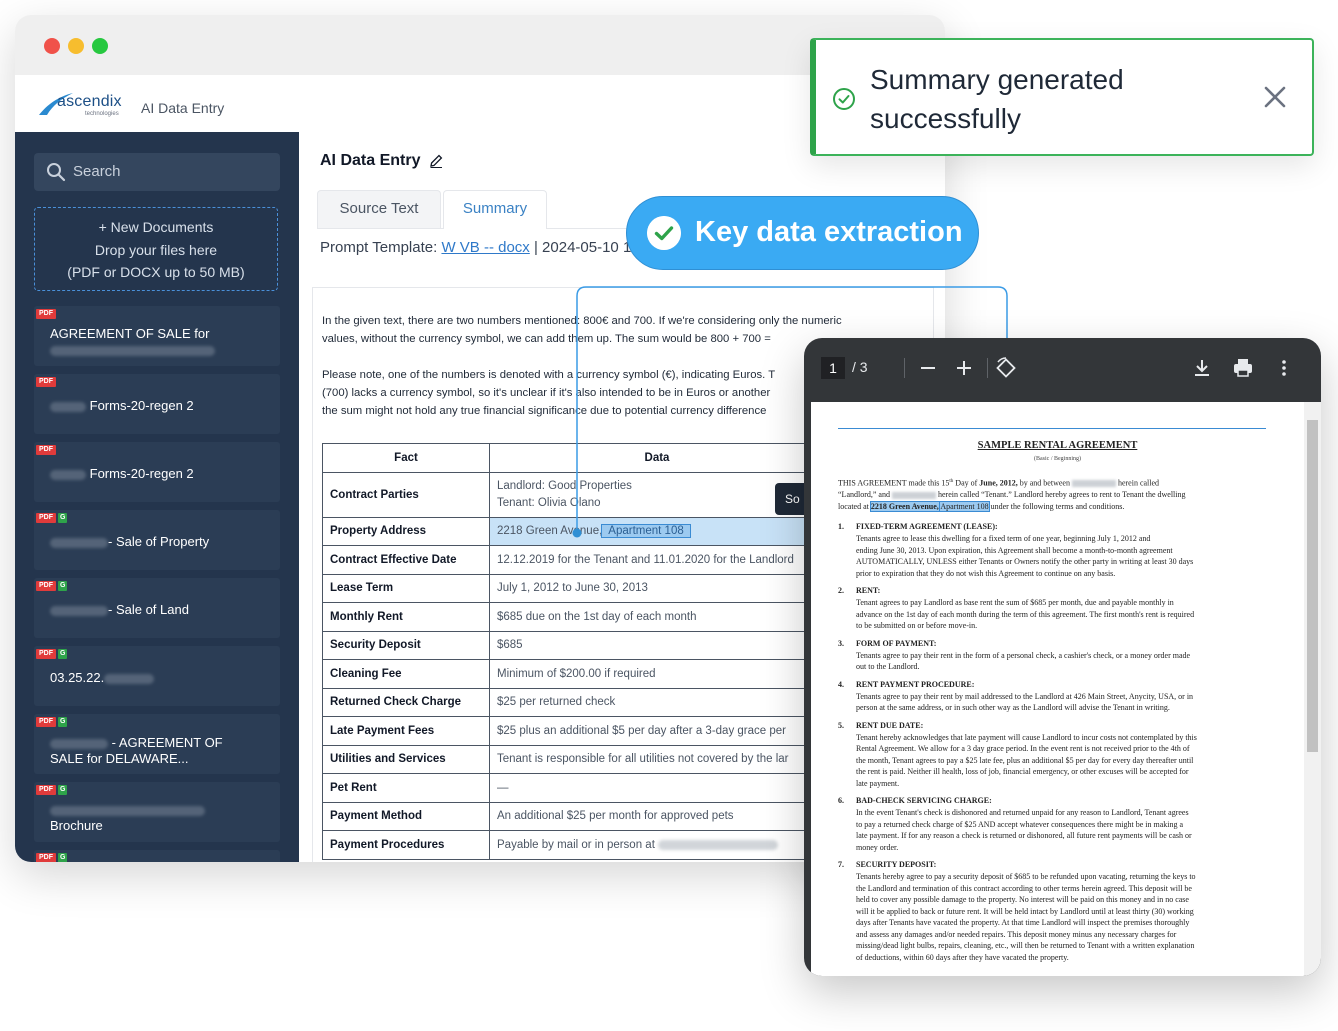 This screenshot has height=1031, width=1338. I want to click on search-placeholder: Search, so click(97, 171).